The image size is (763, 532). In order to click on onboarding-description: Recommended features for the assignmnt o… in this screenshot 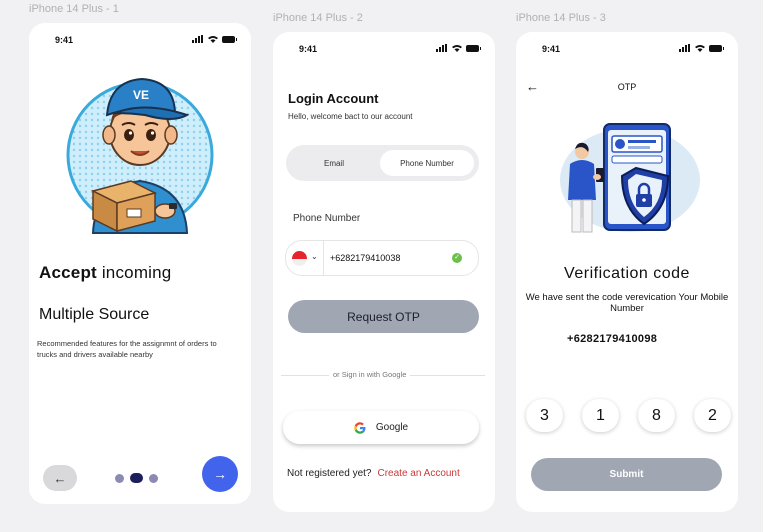, I will do `click(127, 349)`.